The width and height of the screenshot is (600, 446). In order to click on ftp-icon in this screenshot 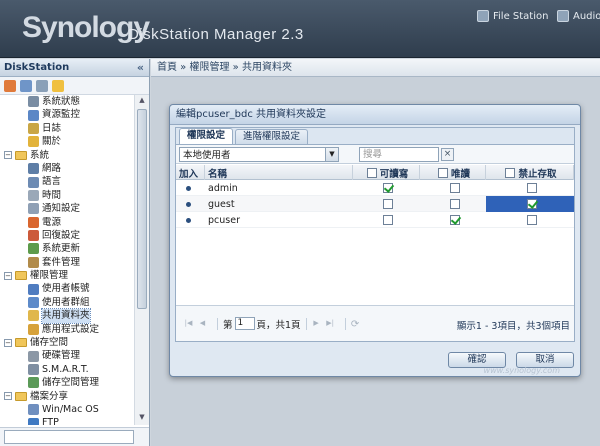, I will do `click(33, 421)`.